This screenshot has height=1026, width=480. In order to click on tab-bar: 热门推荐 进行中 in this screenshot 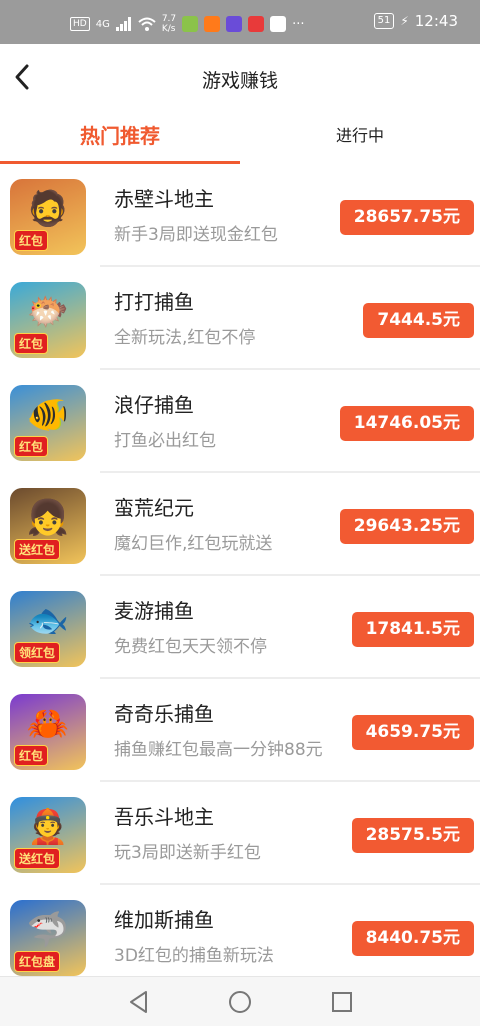, I will do `click(240, 138)`.